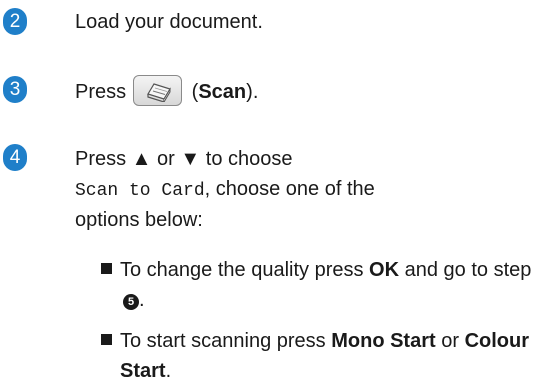  What do you see at coordinates (222, 91) in the screenshot?
I see `scan-key-label: Scan` at bounding box center [222, 91].